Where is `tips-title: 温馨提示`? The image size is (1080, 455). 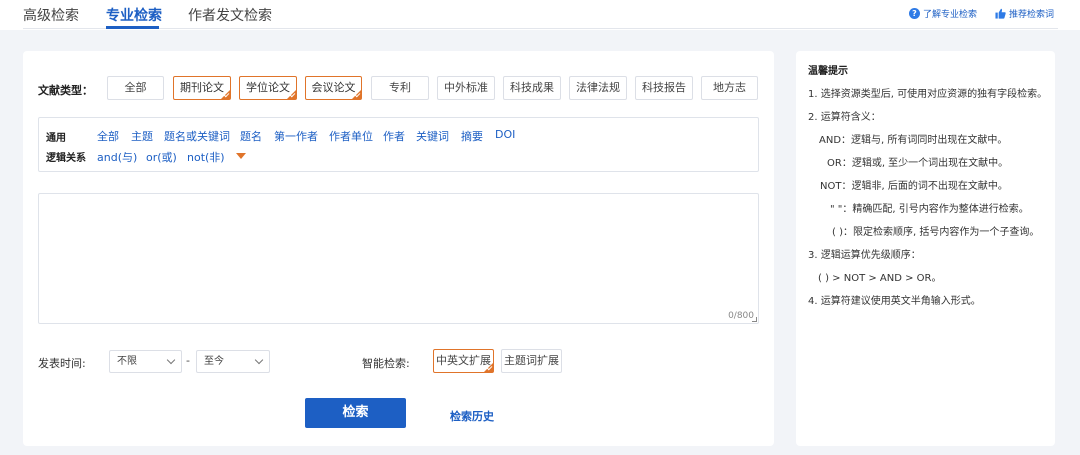
tips-title: 温馨提示 is located at coordinates (828, 71).